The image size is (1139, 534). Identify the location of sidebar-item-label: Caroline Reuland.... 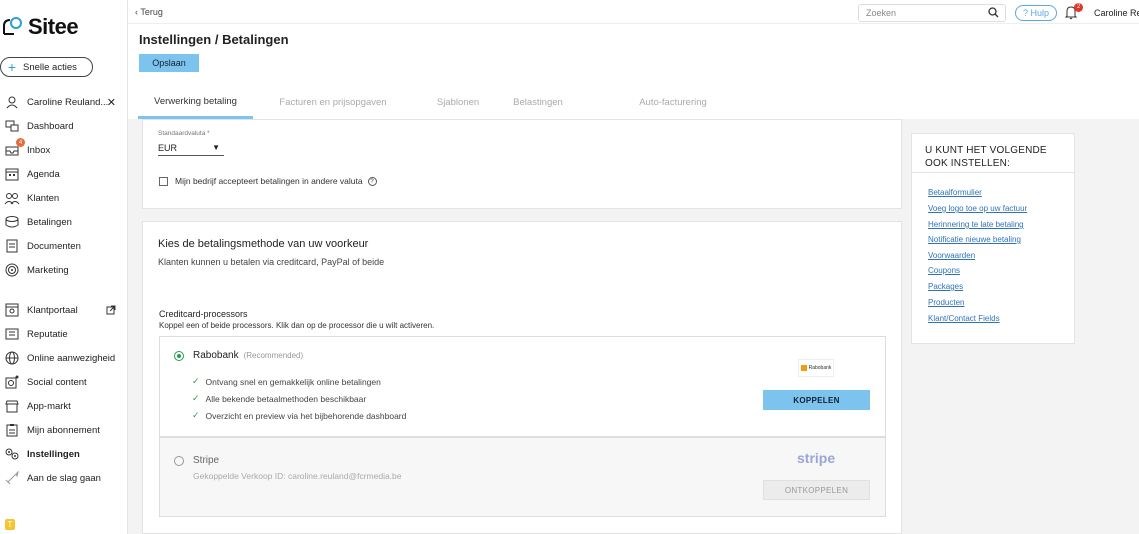
(68, 102).